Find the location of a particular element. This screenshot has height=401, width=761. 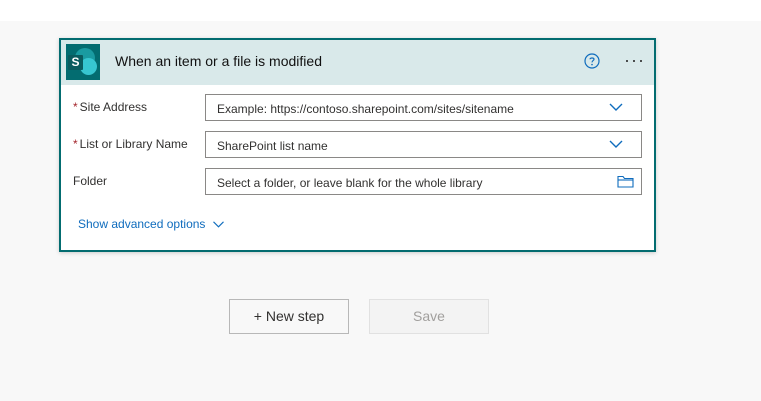

site-address-label-text: Site Address is located at coordinates (113, 107).